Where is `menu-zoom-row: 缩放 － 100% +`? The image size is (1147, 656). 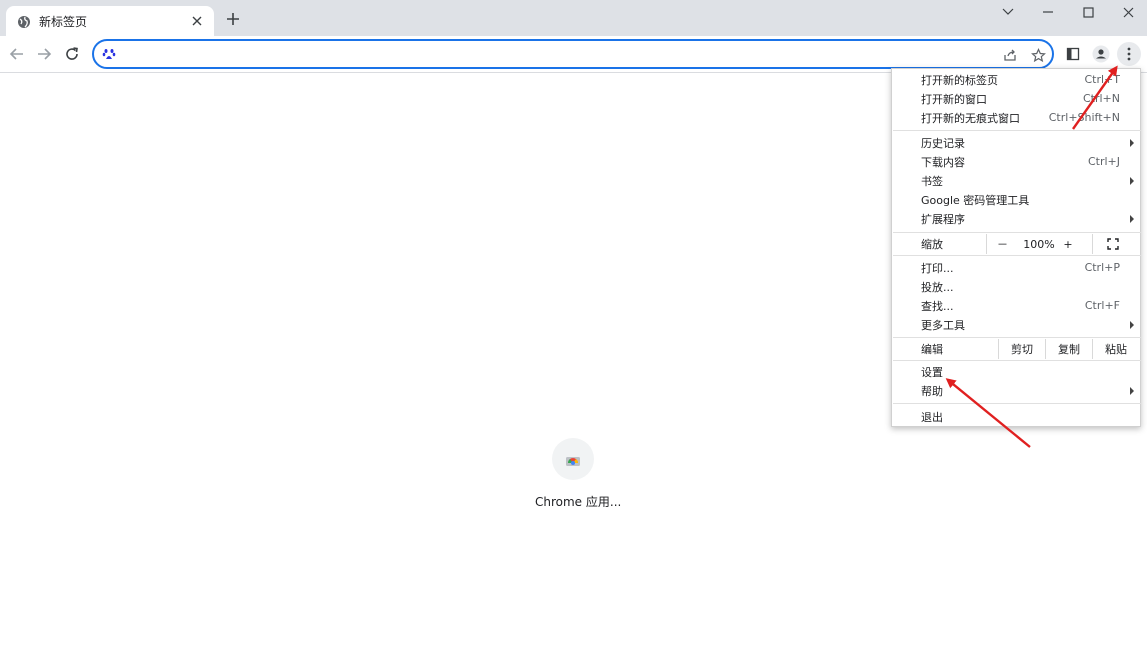 menu-zoom-row: 缩放 － 100% + is located at coordinates (1017, 244).